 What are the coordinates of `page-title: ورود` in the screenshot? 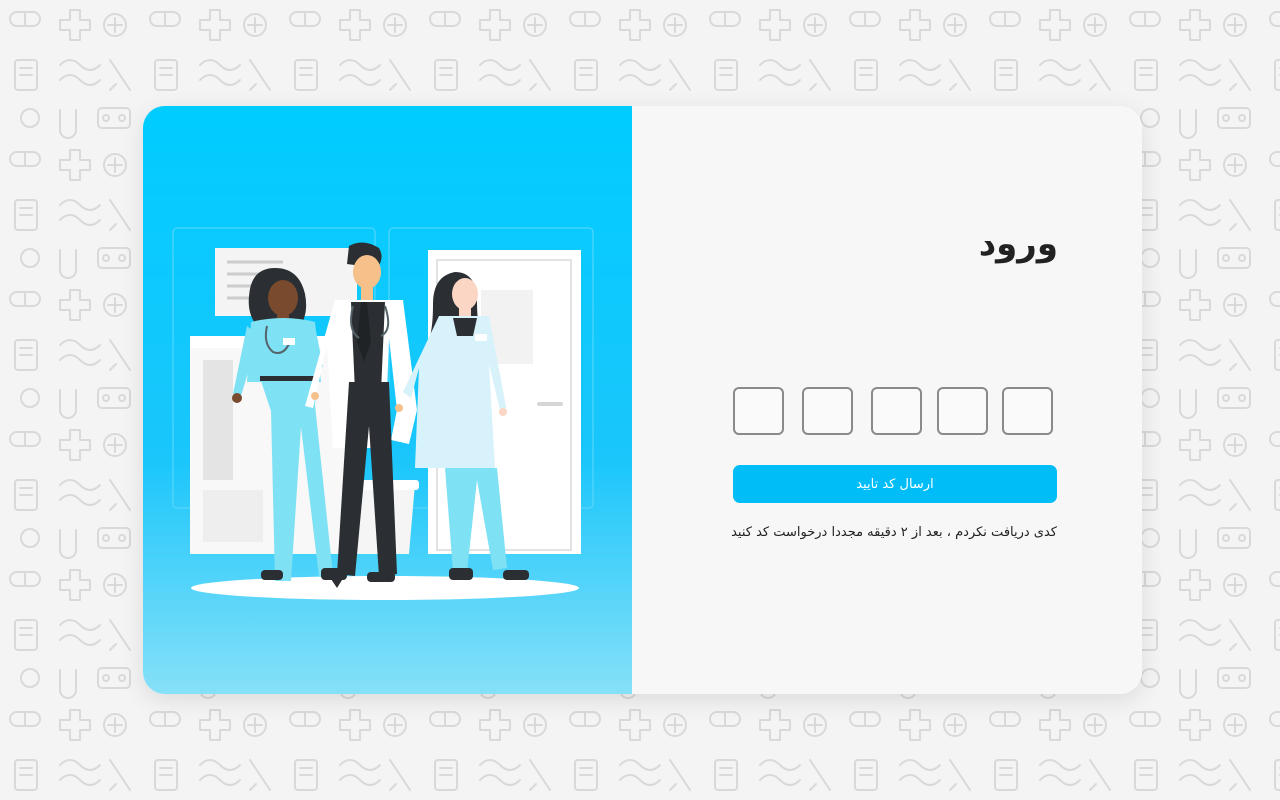 It's located at (1018, 244).